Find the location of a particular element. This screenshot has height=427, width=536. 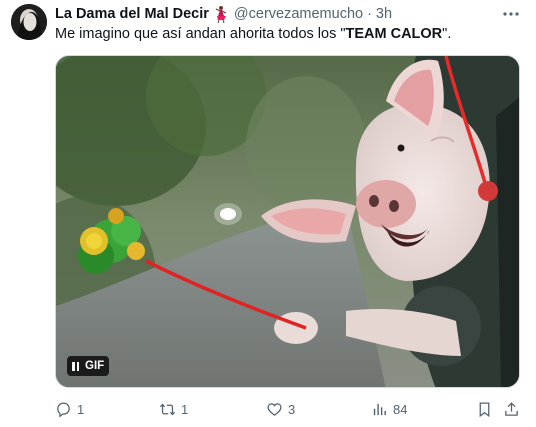

reply-icon is located at coordinates (63, 409).